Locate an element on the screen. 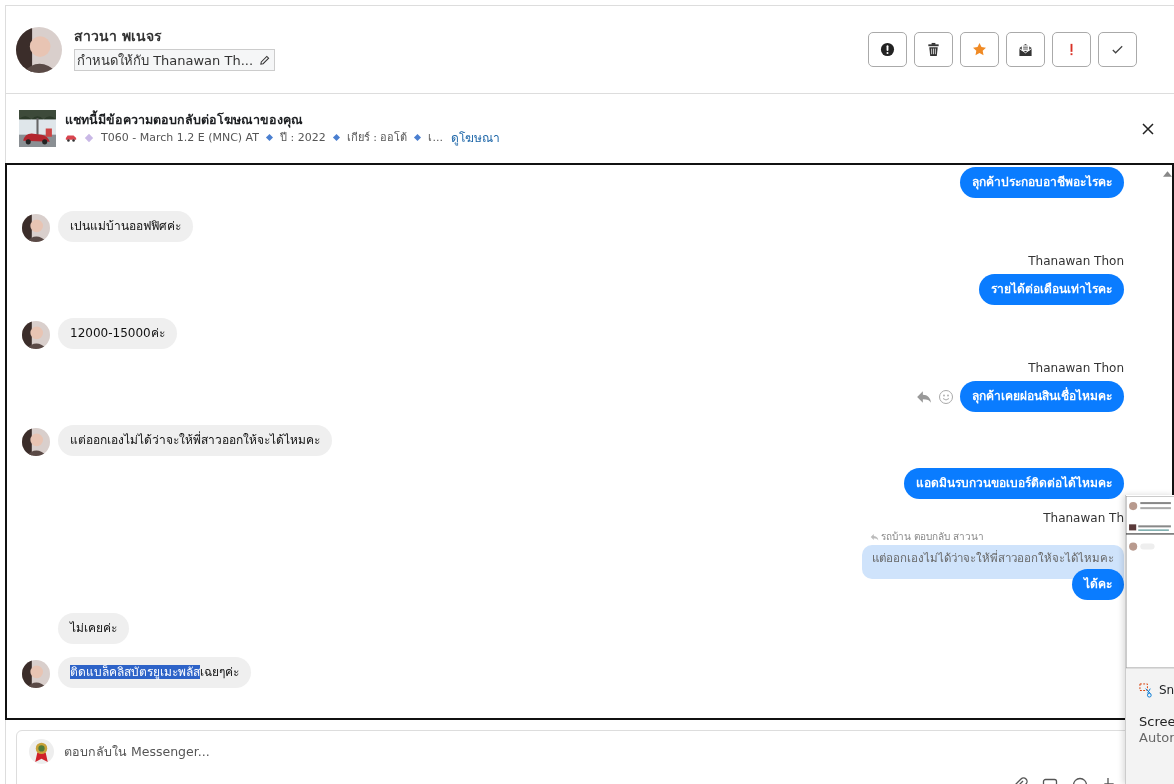 Image resolution: width=1174 pixels, height=784 pixels. message-bubble: ลุกค้าประกอบอาชีพอะไรคะ is located at coordinates (1042, 182).